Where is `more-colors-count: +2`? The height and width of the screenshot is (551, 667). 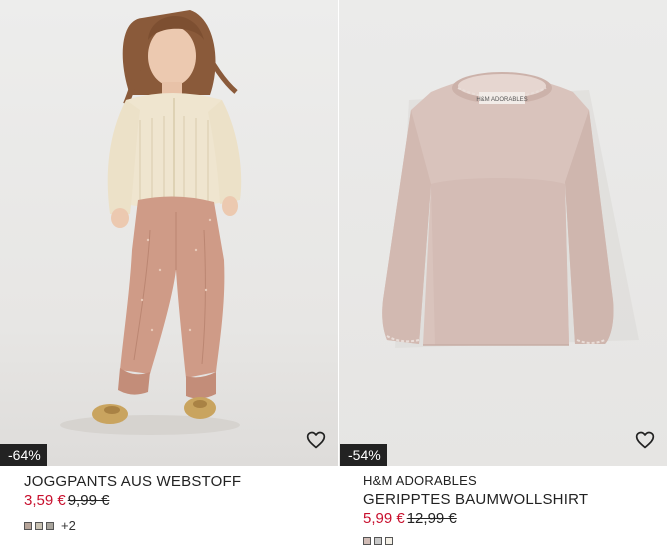
more-colors-count: +2 is located at coordinates (68, 525).